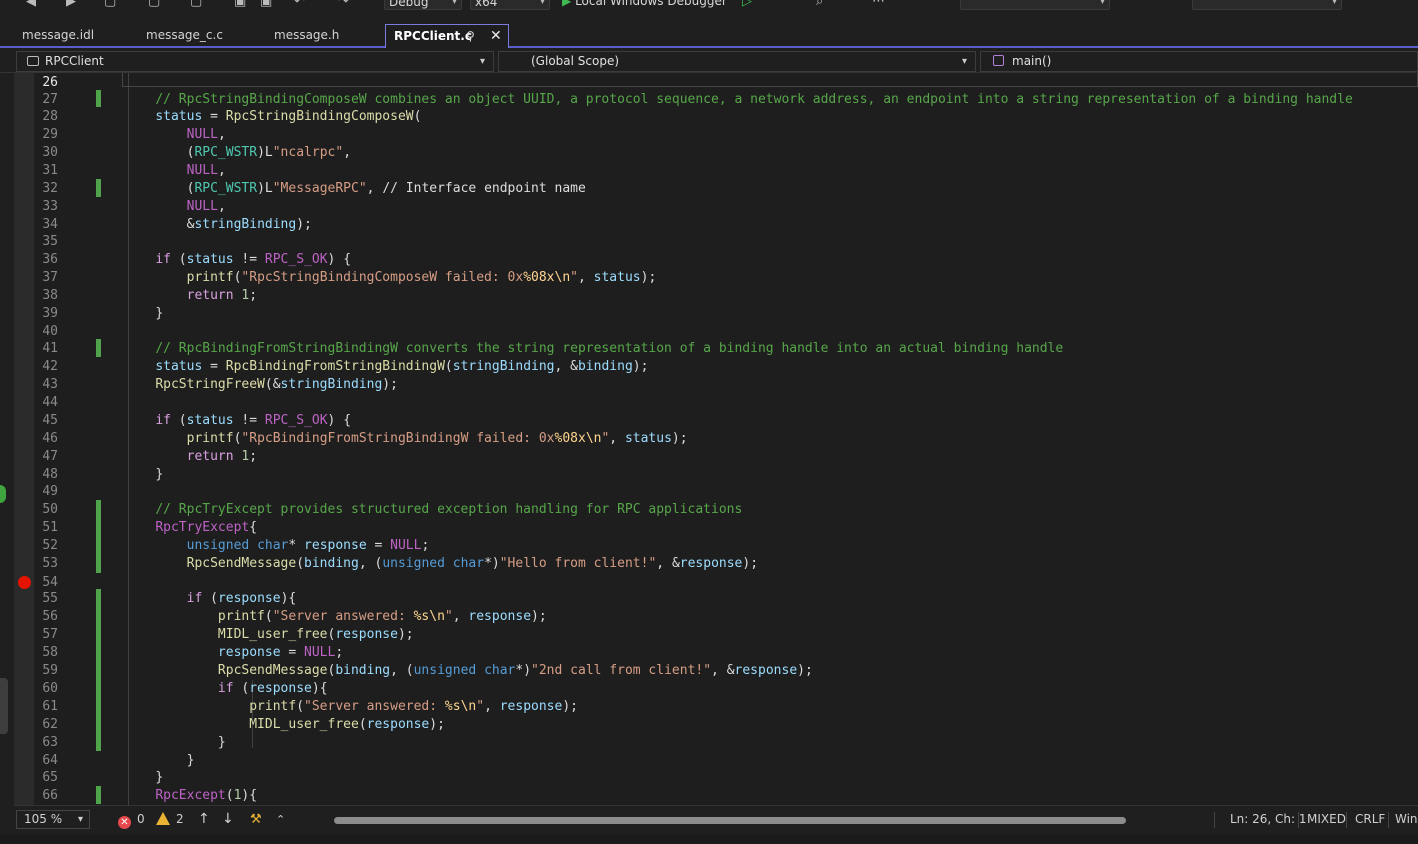 This screenshot has height=844, width=1418. Describe the element at coordinates (447, 36) in the screenshot. I see `tab-rpcclient-c: RPCClient.c ⚲ ✕` at that location.